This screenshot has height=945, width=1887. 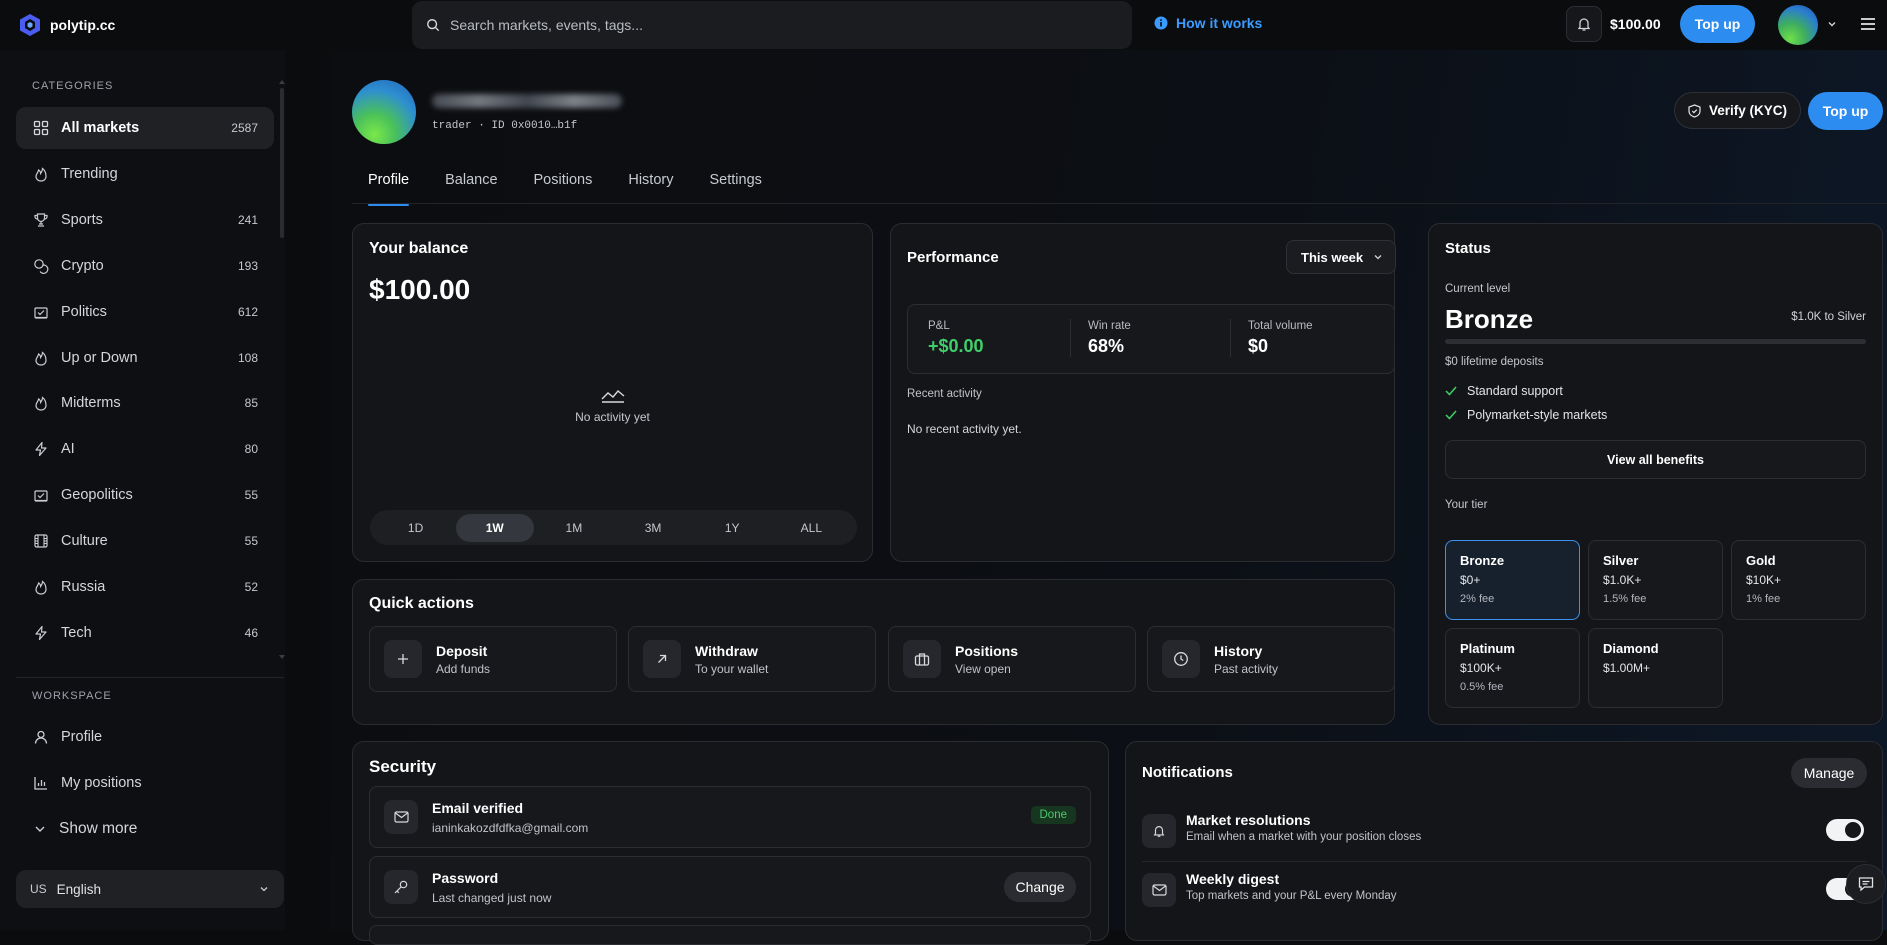 I want to click on mail-icon, so click(x=401, y=817).